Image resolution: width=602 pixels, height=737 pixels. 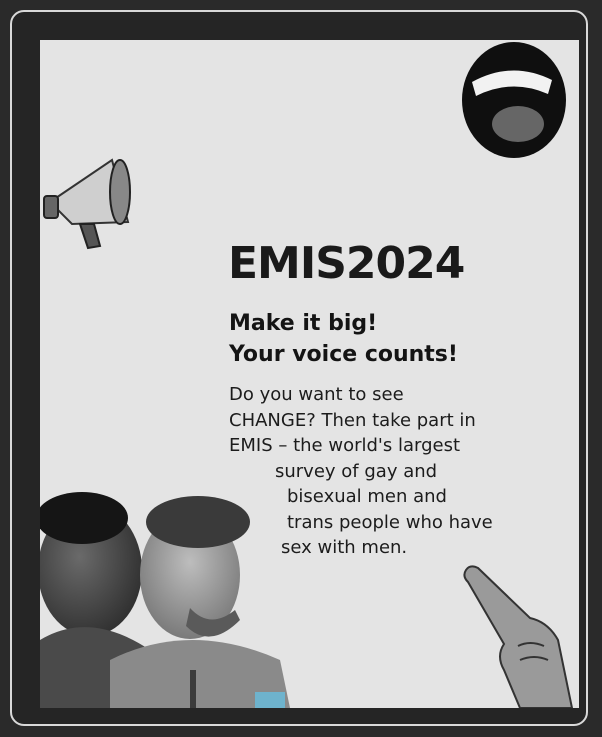 I want to click on headline-line: Make it big!, so click(x=303, y=323).